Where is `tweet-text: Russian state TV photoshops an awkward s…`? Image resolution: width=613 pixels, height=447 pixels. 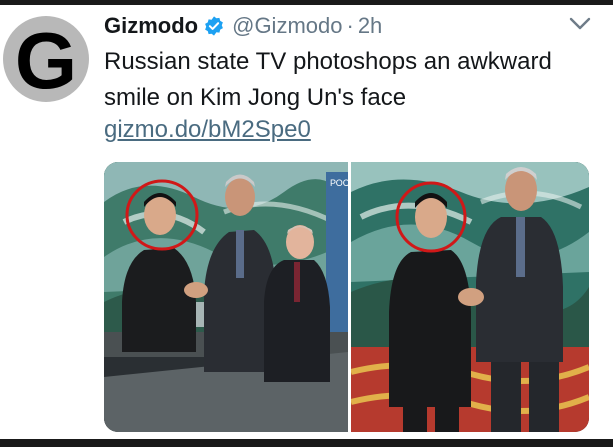 tweet-text: Russian state TV photoshops an awkward s… is located at coordinates (328, 79).